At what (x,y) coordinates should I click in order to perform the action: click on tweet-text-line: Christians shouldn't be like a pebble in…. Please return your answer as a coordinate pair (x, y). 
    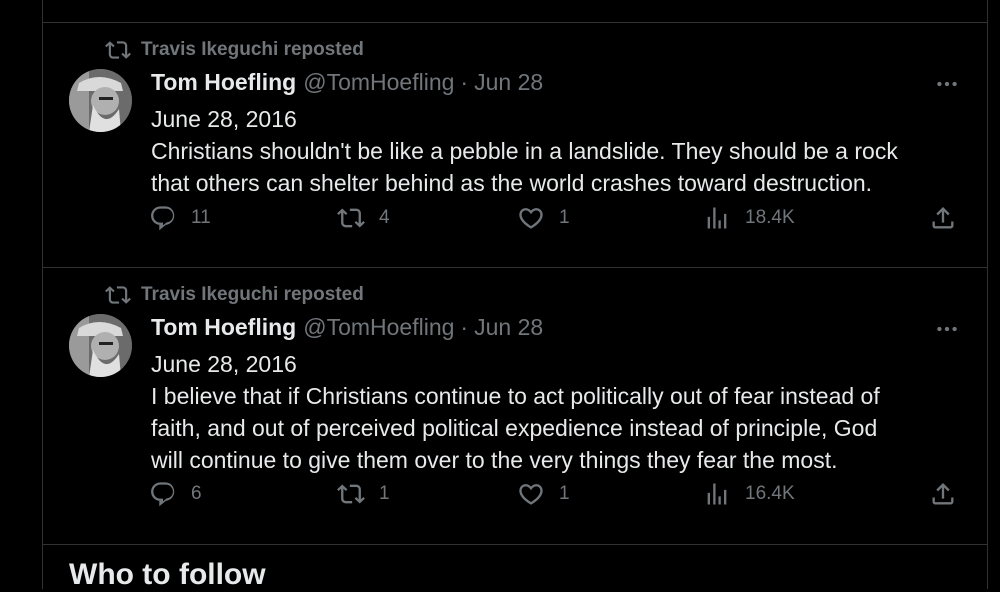
    Looking at the image, I should click on (524, 151).